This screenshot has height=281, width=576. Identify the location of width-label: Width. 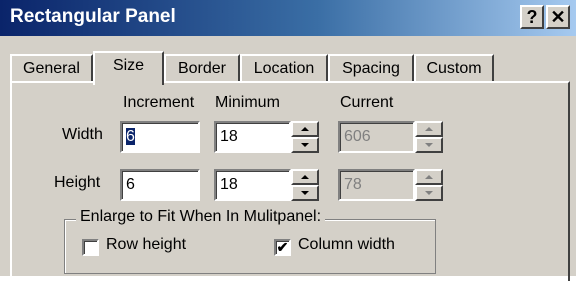
(82, 134).